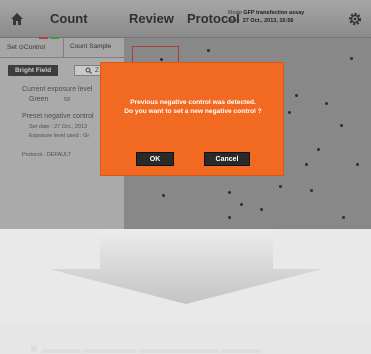  I want to click on dialog-line-1: Previous negative control was detected., so click(193, 102).